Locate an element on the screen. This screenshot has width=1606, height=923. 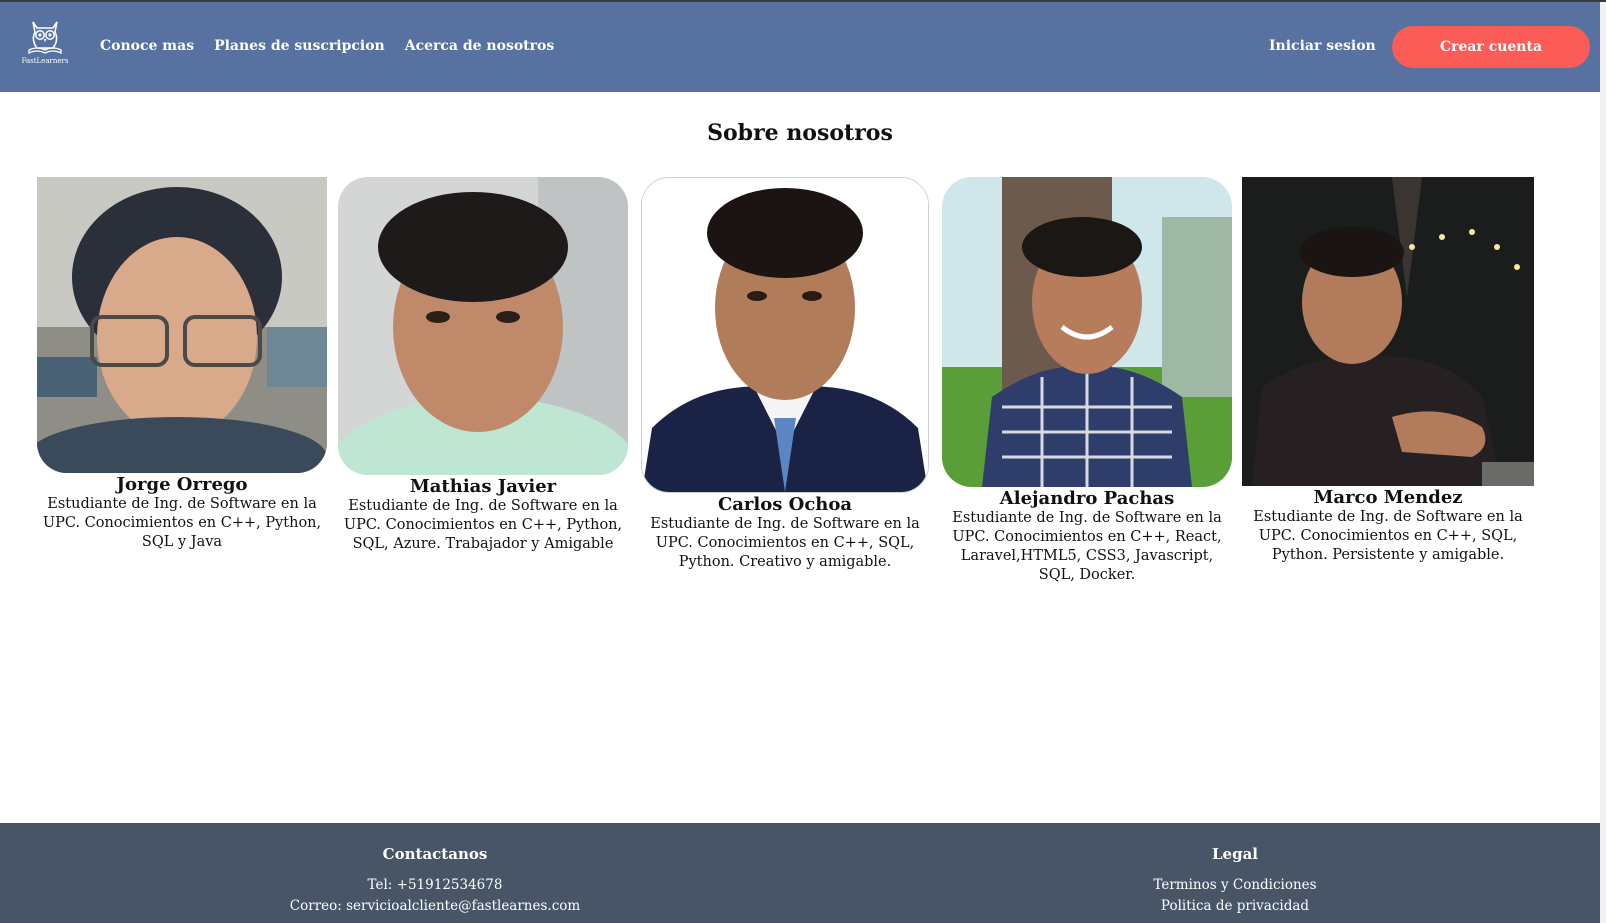
member-name: Marco Mendez is located at coordinates (1388, 497).